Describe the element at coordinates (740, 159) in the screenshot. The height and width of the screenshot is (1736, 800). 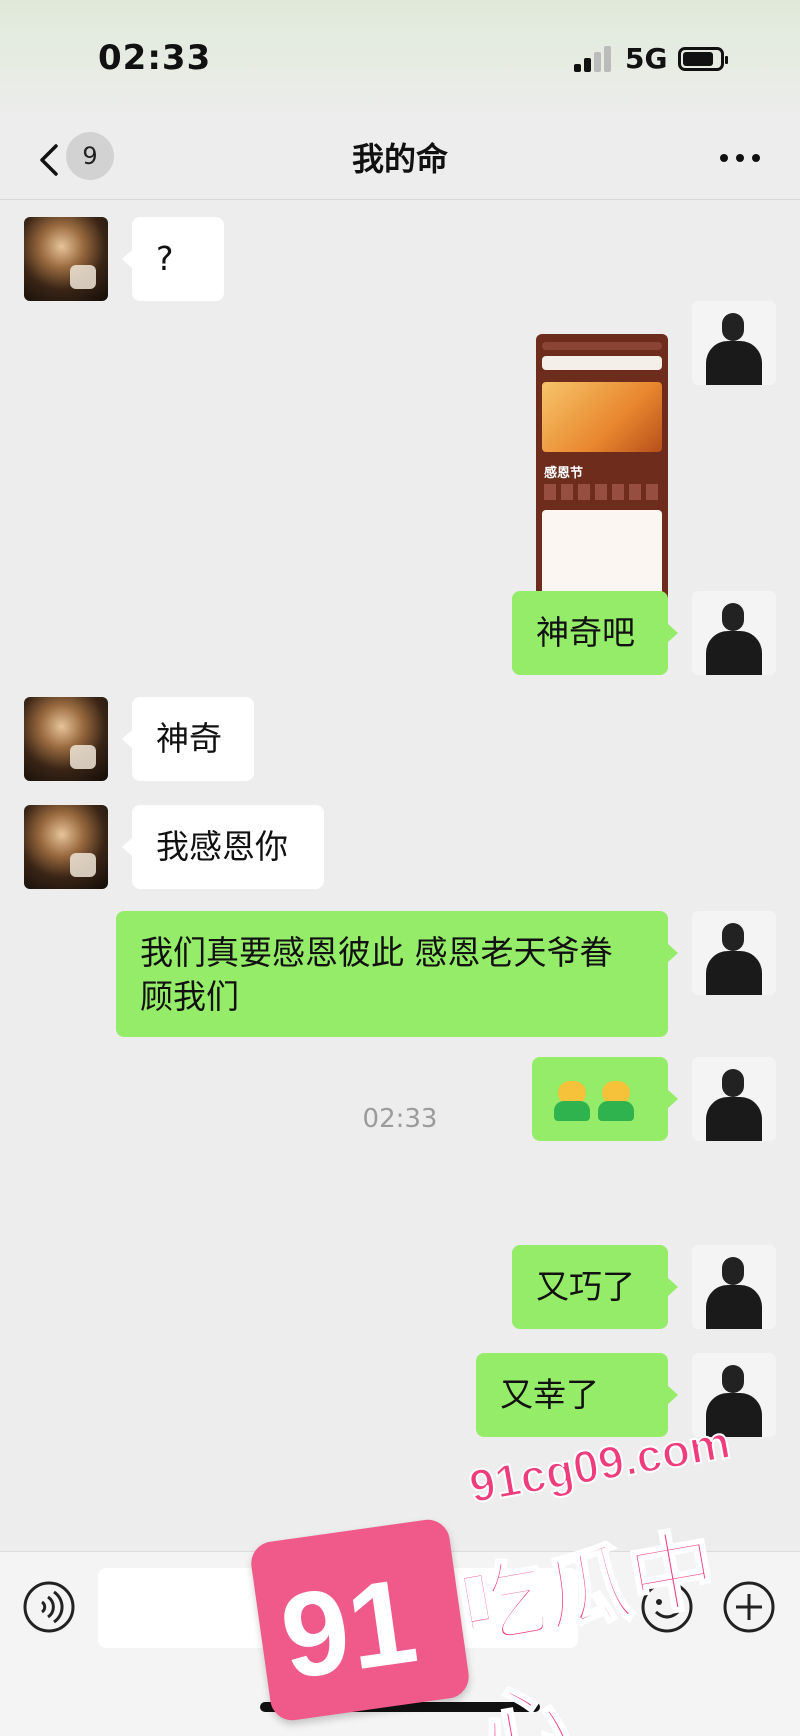
I see `more-options-icon` at that location.